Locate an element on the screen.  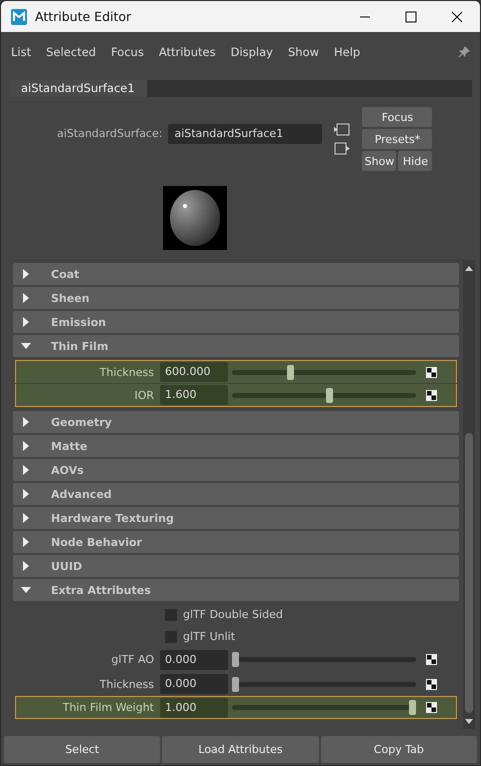
menu-item: Display is located at coordinates (251, 52).